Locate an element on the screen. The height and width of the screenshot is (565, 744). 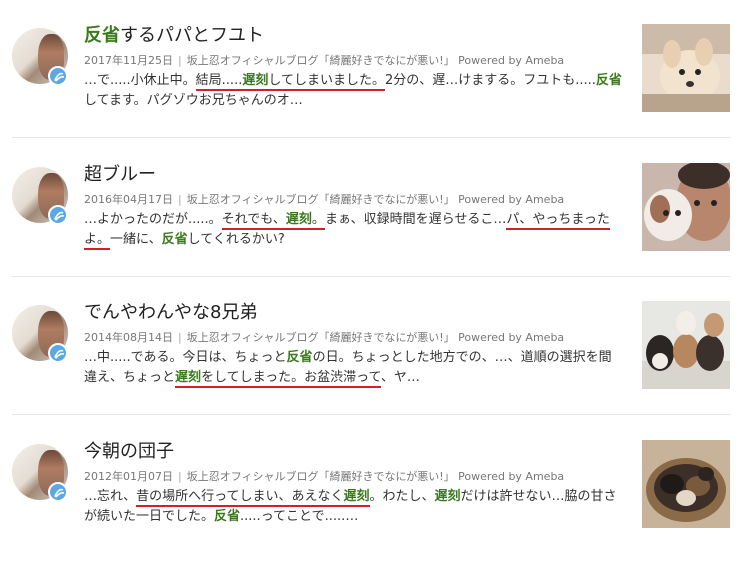
snippet-text: 。 is located at coordinates (318, 221).